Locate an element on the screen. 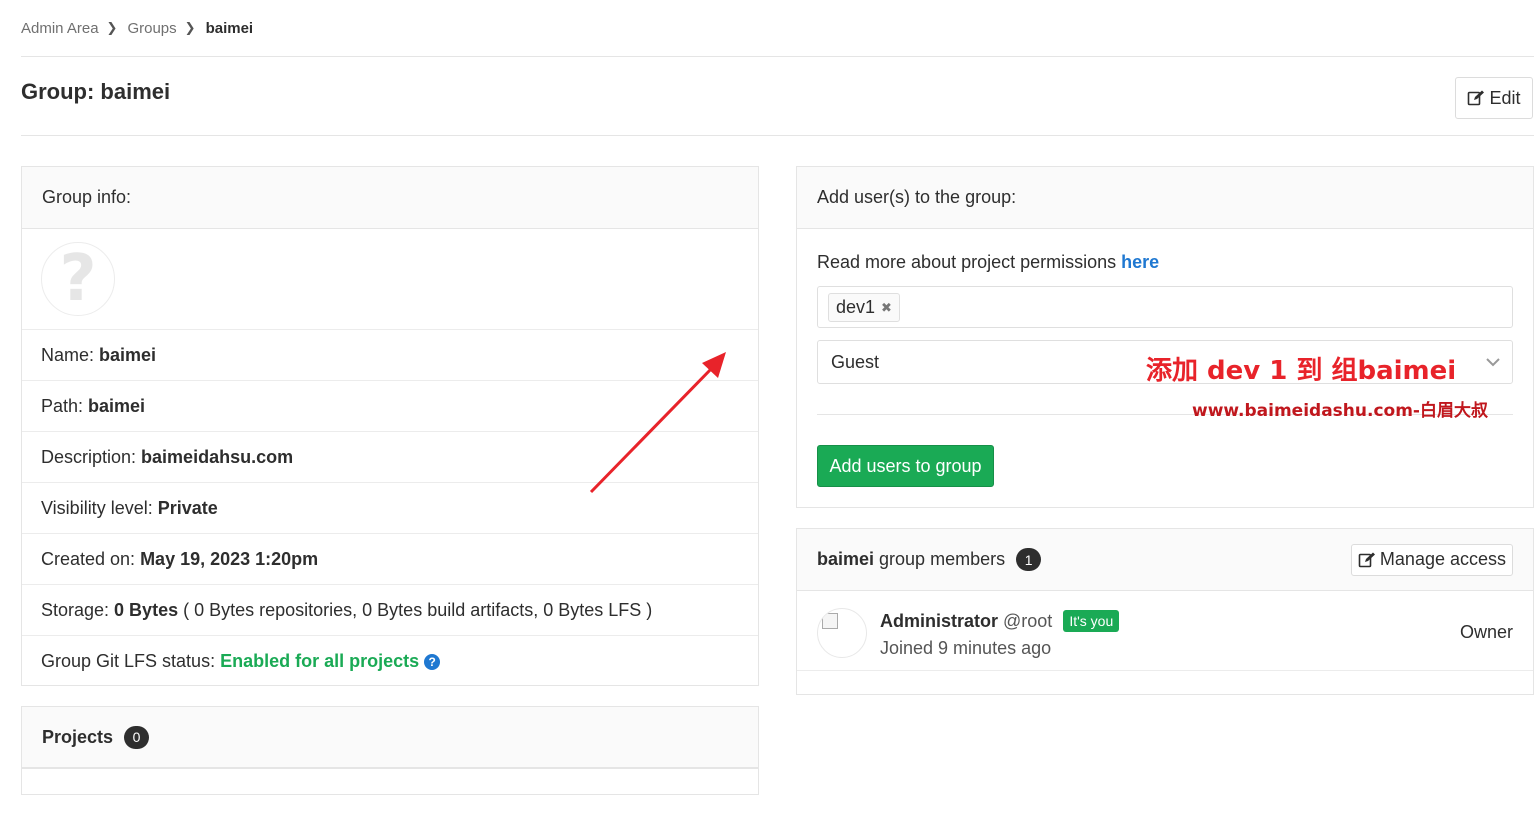 The image size is (1534, 829). permissions-text: Read more about project permissions here is located at coordinates (988, 262).